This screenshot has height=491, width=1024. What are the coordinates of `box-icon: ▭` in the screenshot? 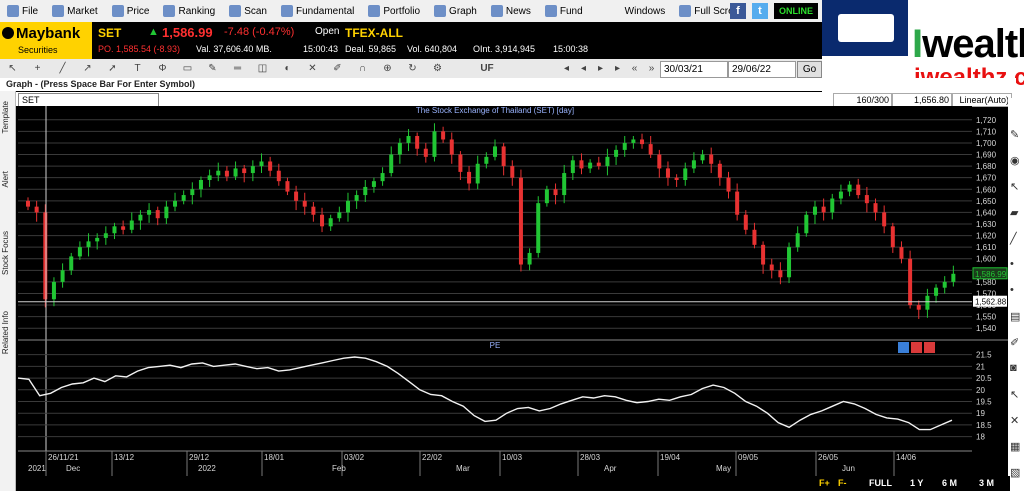 It's located at (187, 68).